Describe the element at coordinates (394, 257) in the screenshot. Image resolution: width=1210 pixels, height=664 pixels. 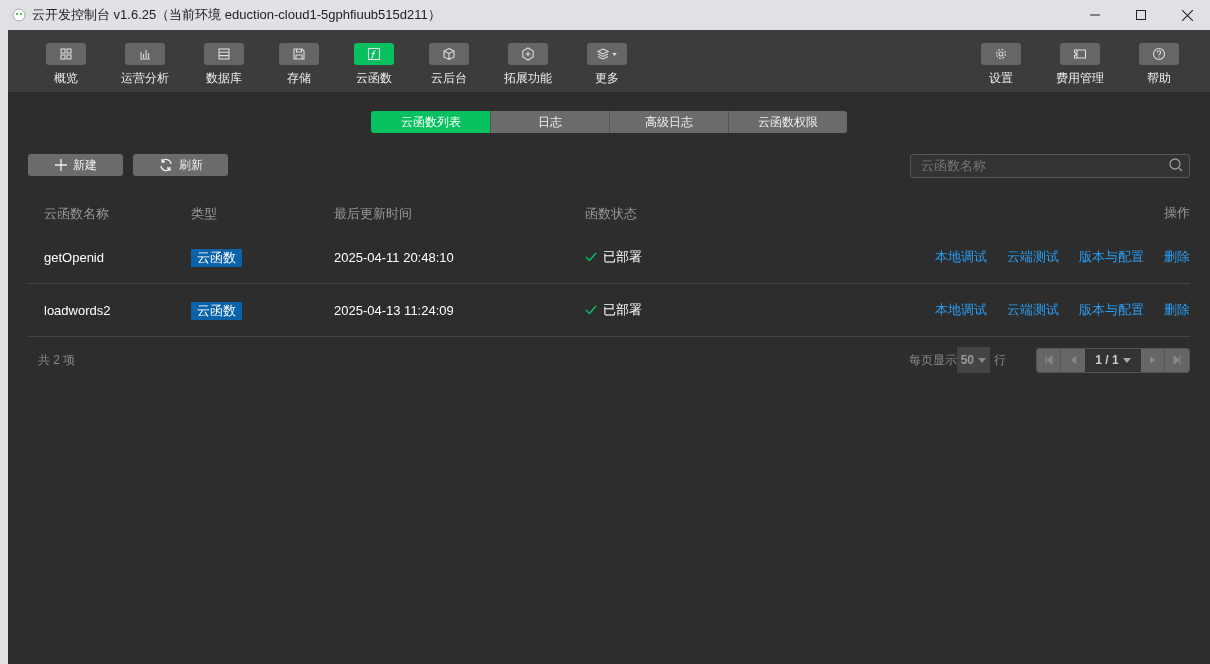
I see `updated-time: 2025-04-11 20:48:10` at that location.